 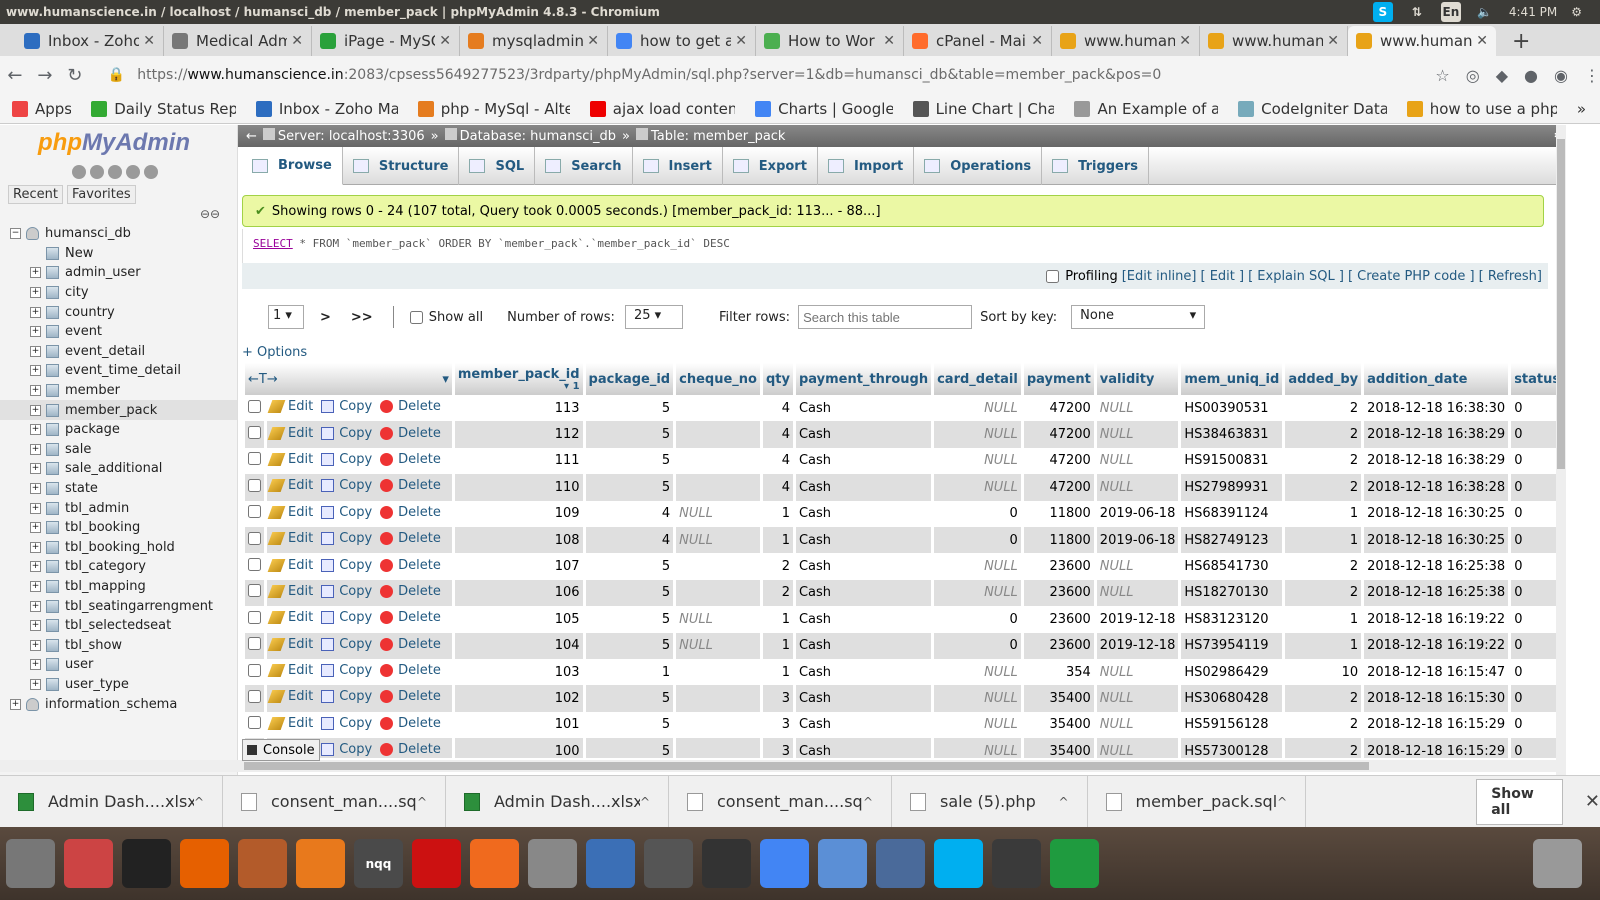 What do you see at coordinates (1436, 645) in the screenshot?
I see `cell-addition_date: 2018-12-18 16:19:22` at bounding box center [1436, 645].